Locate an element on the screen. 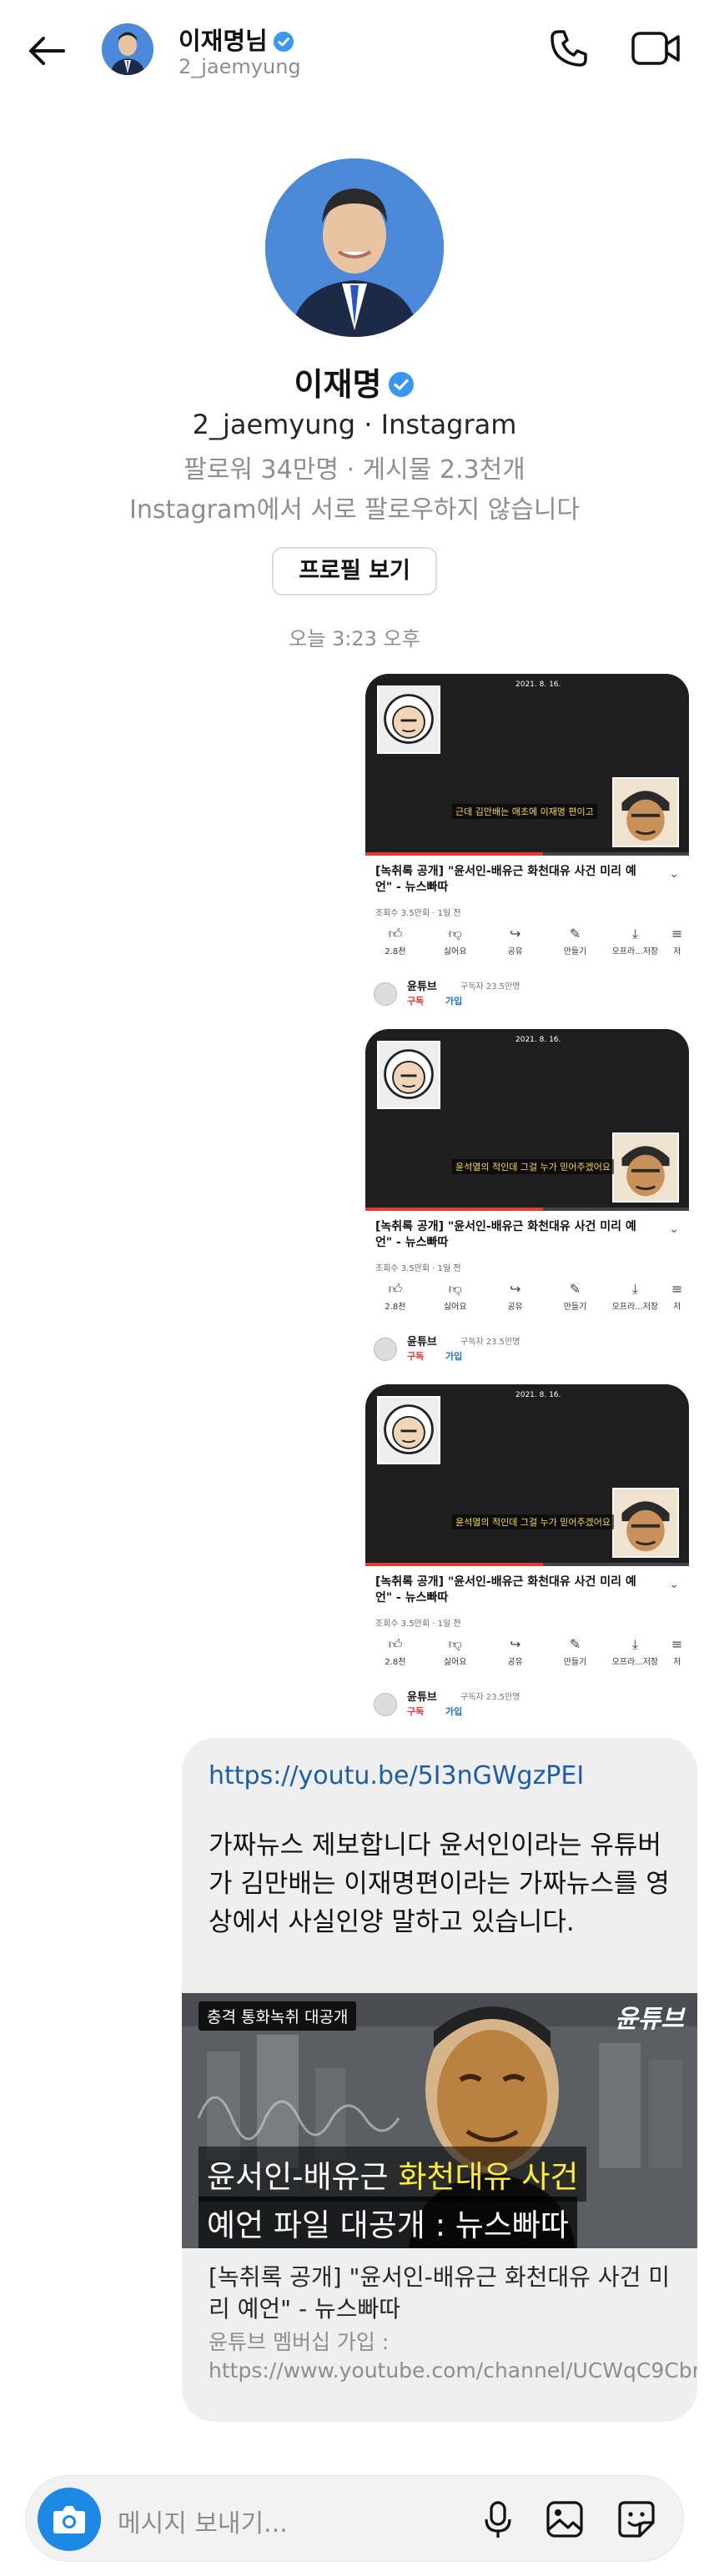  header-handle: 2_jaemyung is located at coordinates (240, 66).